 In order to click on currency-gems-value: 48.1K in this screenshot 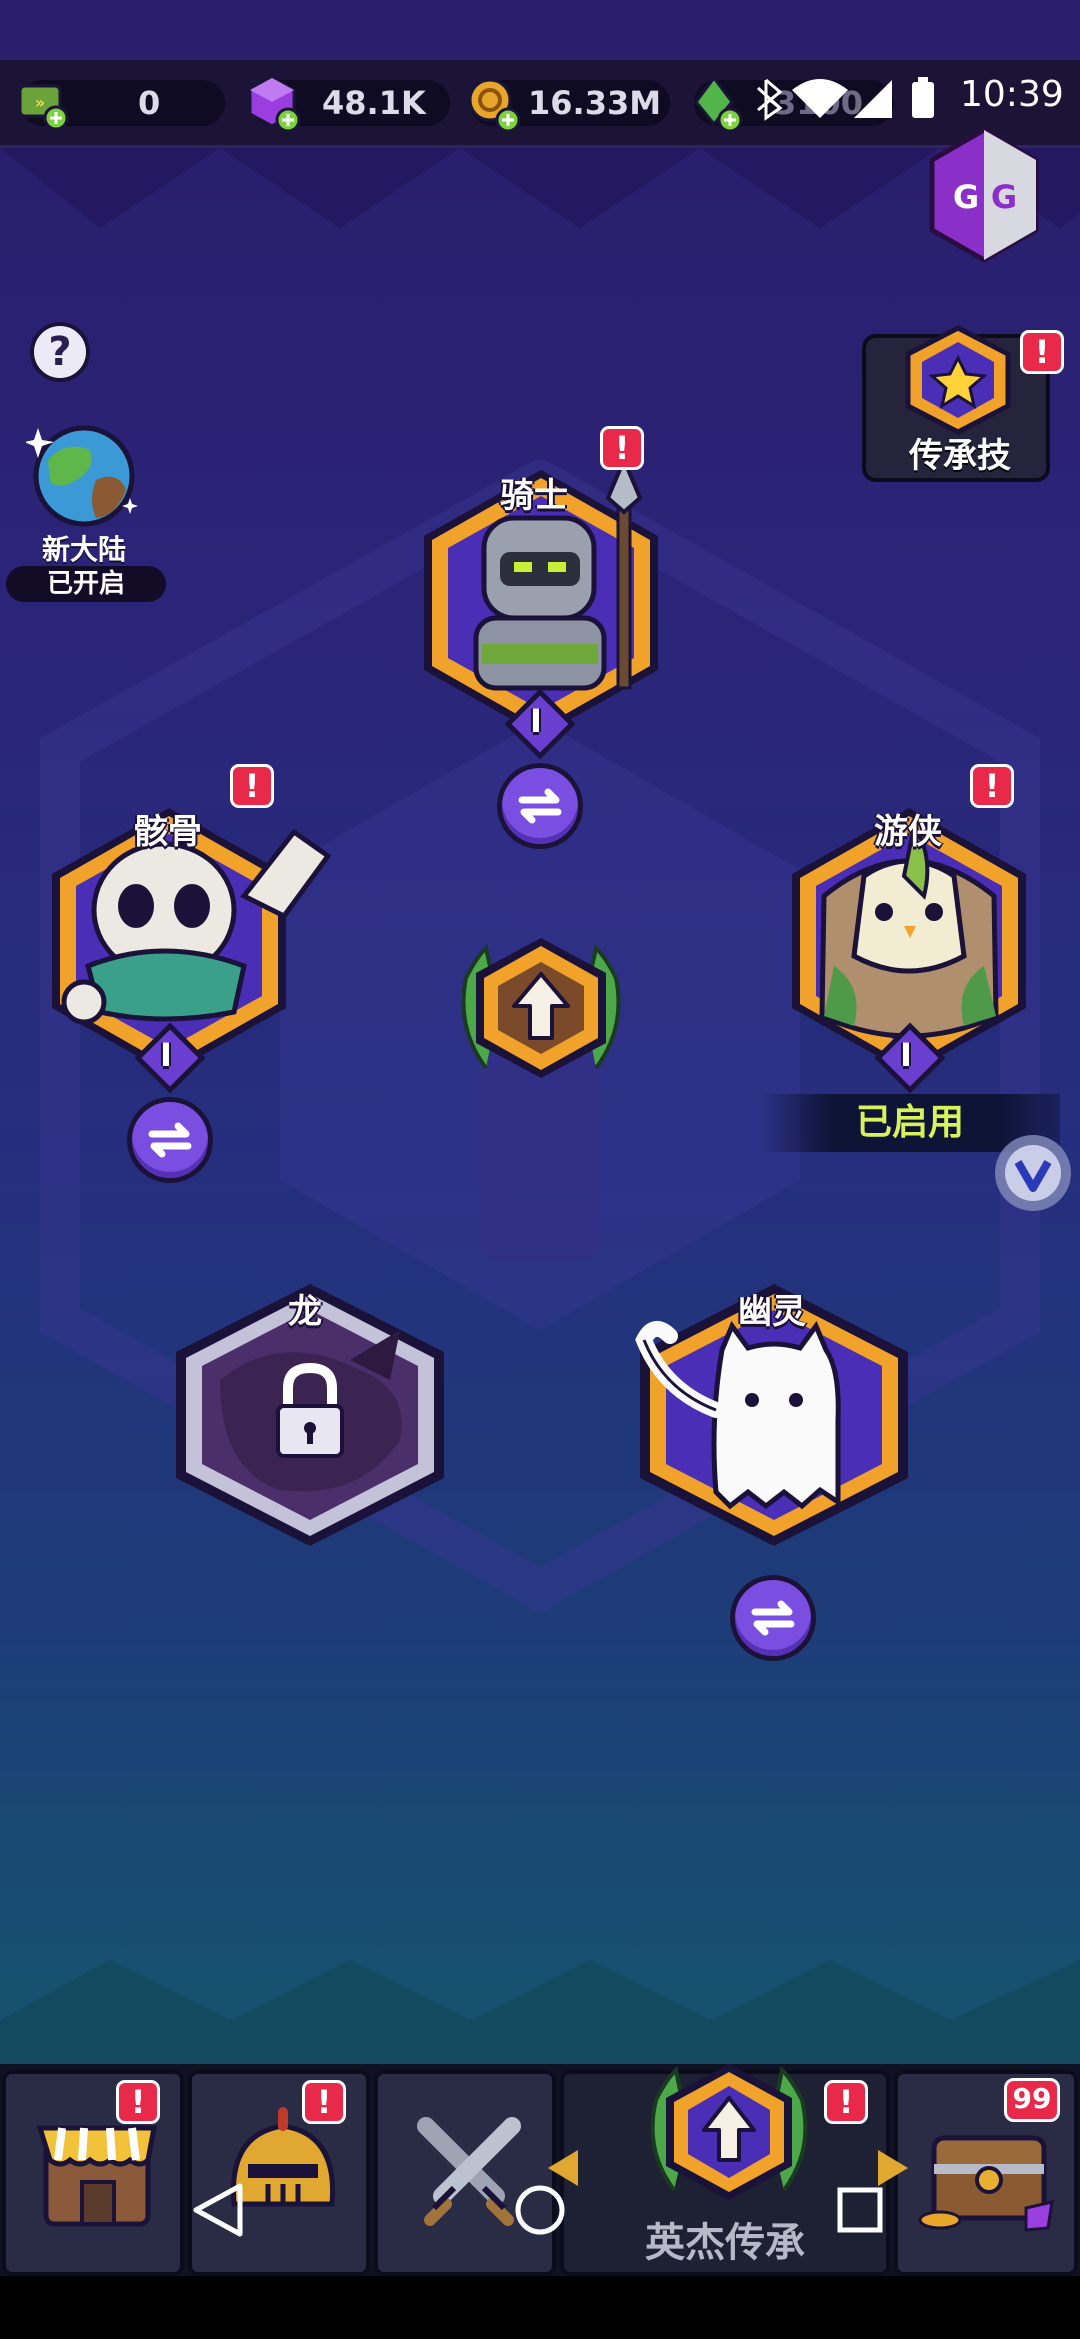, I will do `click(374, 103)`.